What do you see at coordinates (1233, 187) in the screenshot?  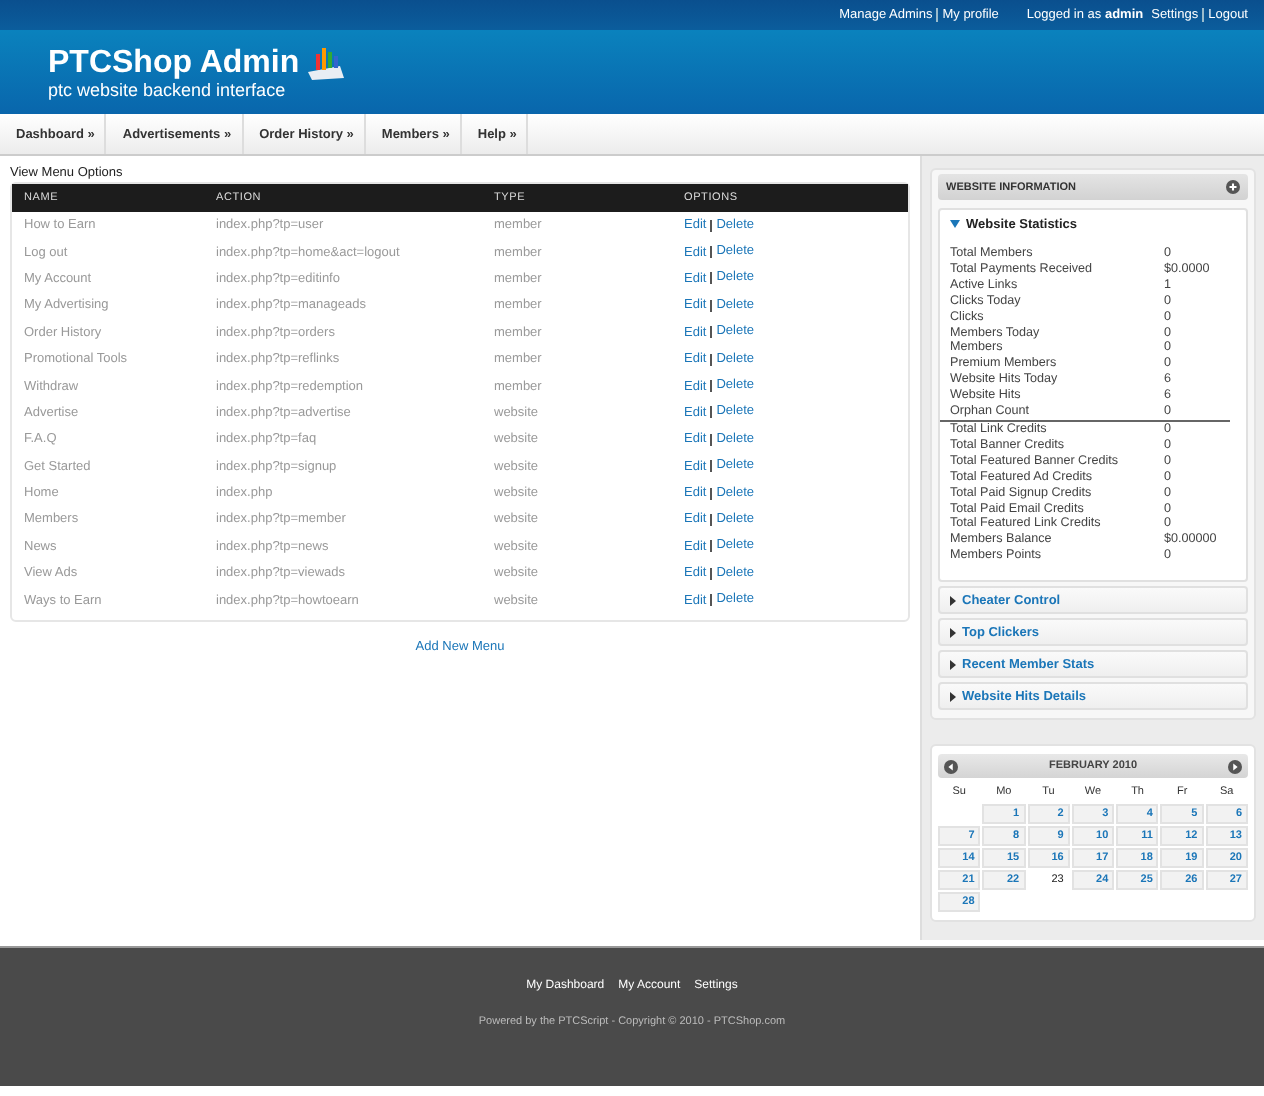 I see `plus-circle-icon` at bounding box center [1233, 187].